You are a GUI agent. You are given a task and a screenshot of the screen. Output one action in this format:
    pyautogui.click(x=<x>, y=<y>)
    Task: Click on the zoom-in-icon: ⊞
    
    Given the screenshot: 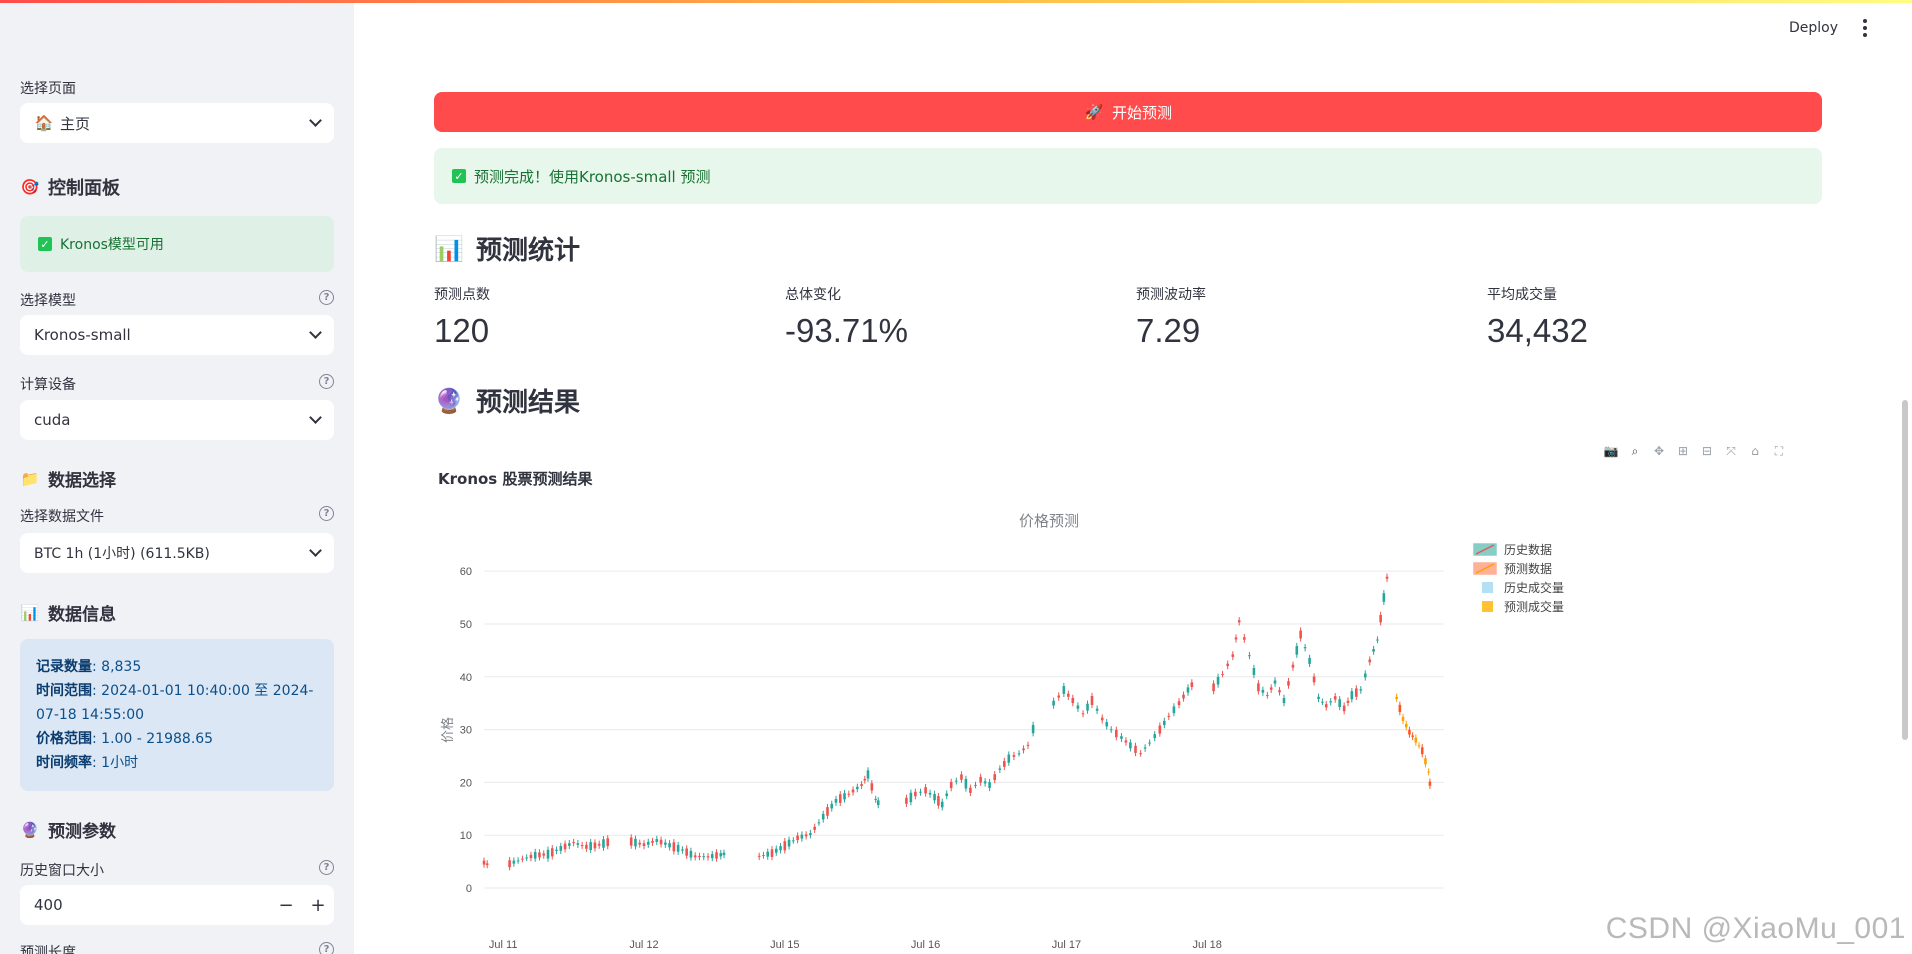 What is the action you would take?
    pyautogui.click(x=1683, y=451)
    